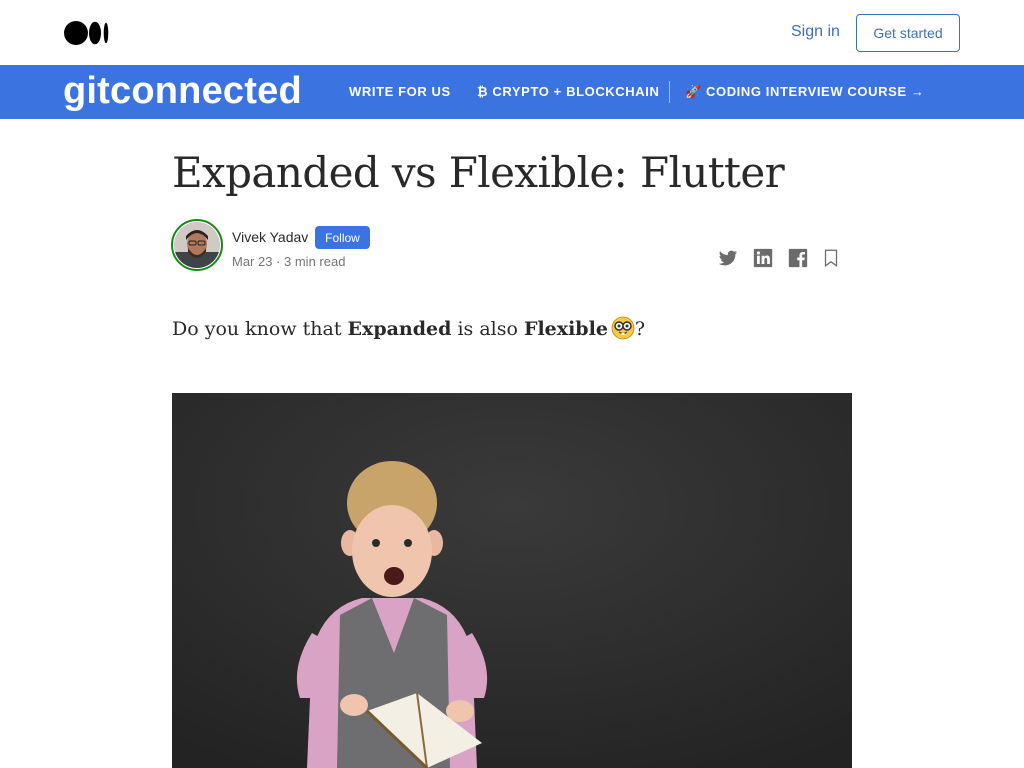 Image resolution: width=1024 pixels, height=768 pixels. What do you see at coordinates (804, 92) in the screenshot?
I see `nav-coding-interview-course: 🚀 CODING INTERVIEW COURSE →` at bounding box center [804, 92].